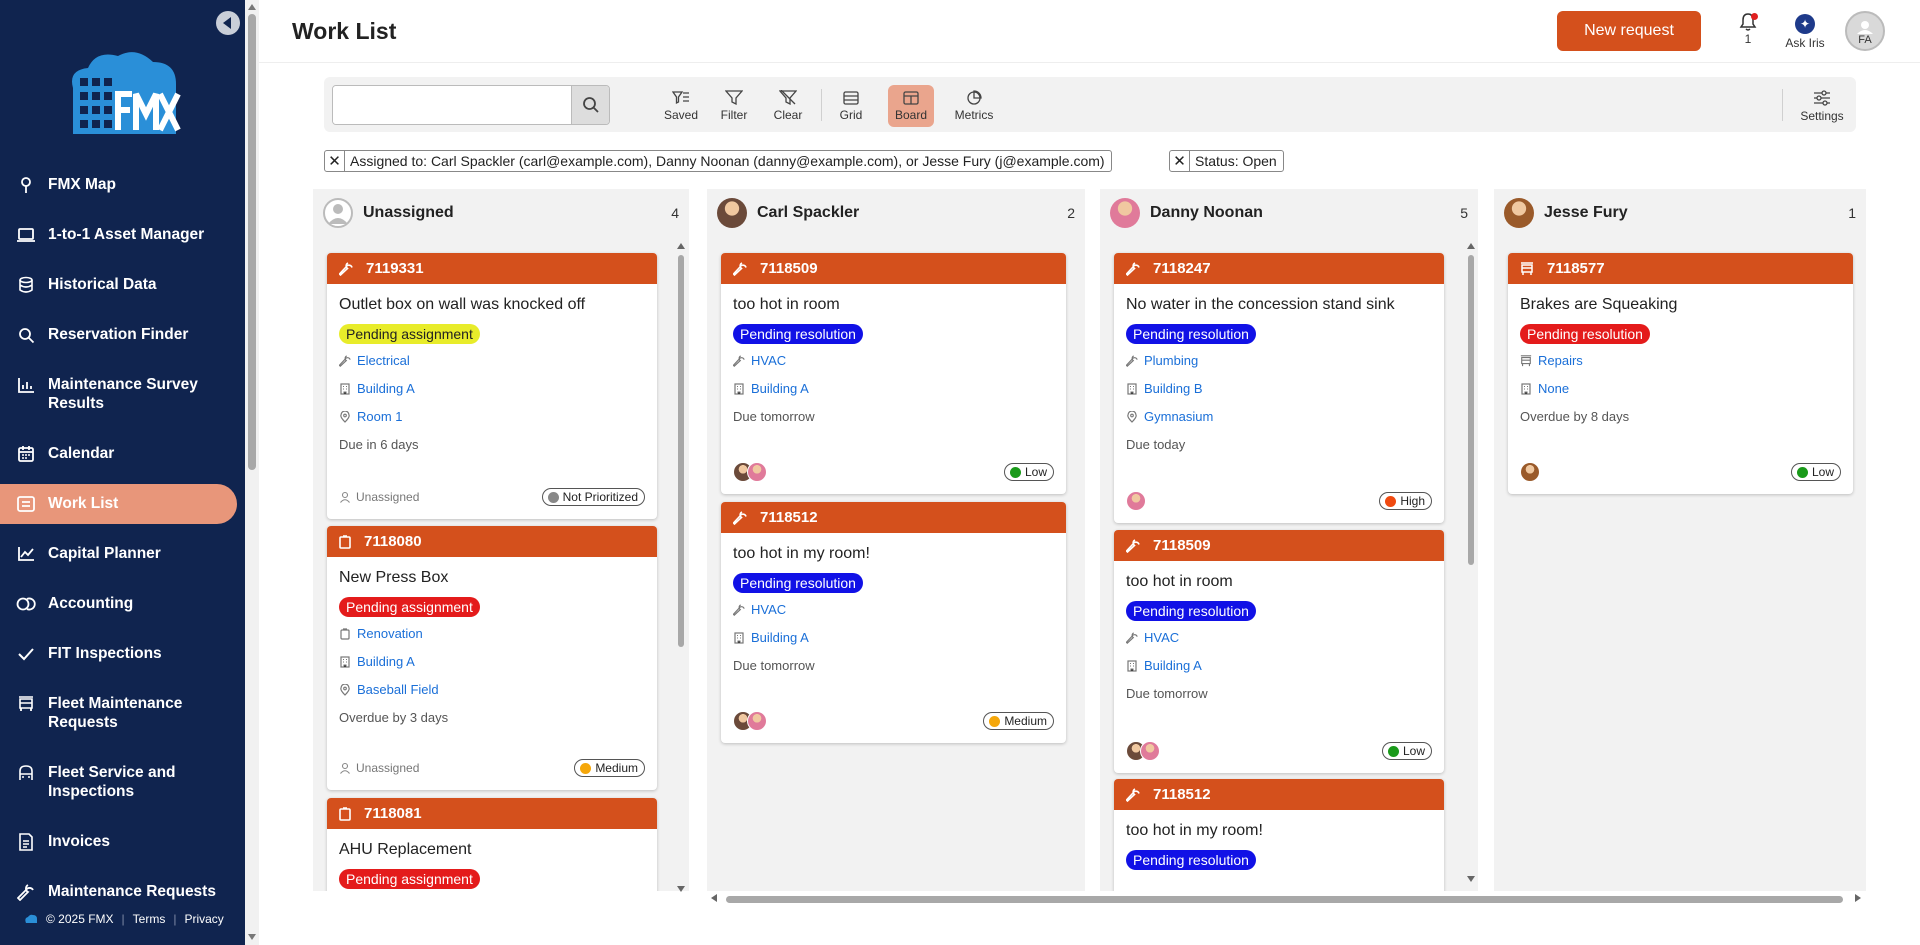 Image resolution: width=1920 pixels, height=945 pixels. Describe the element at coordinates (86, 554) in the screenshot. I see `sidebar-item-capital-planner: Capital Planner` at that location.